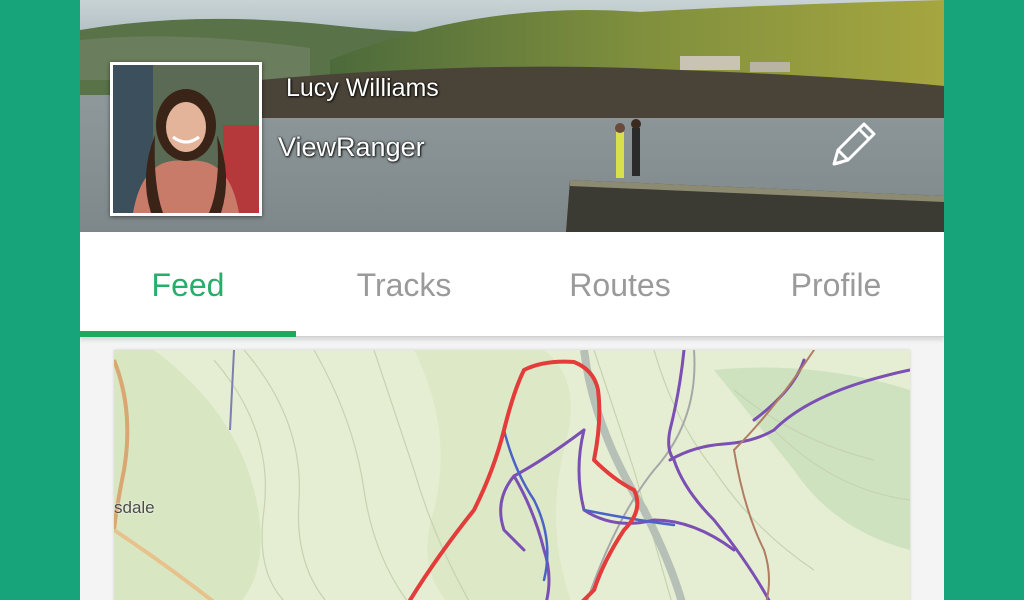  What do you see at coordinates (853, 145) in the screenshot?
I see `pencil-icon` at bounding box center [853, 145].